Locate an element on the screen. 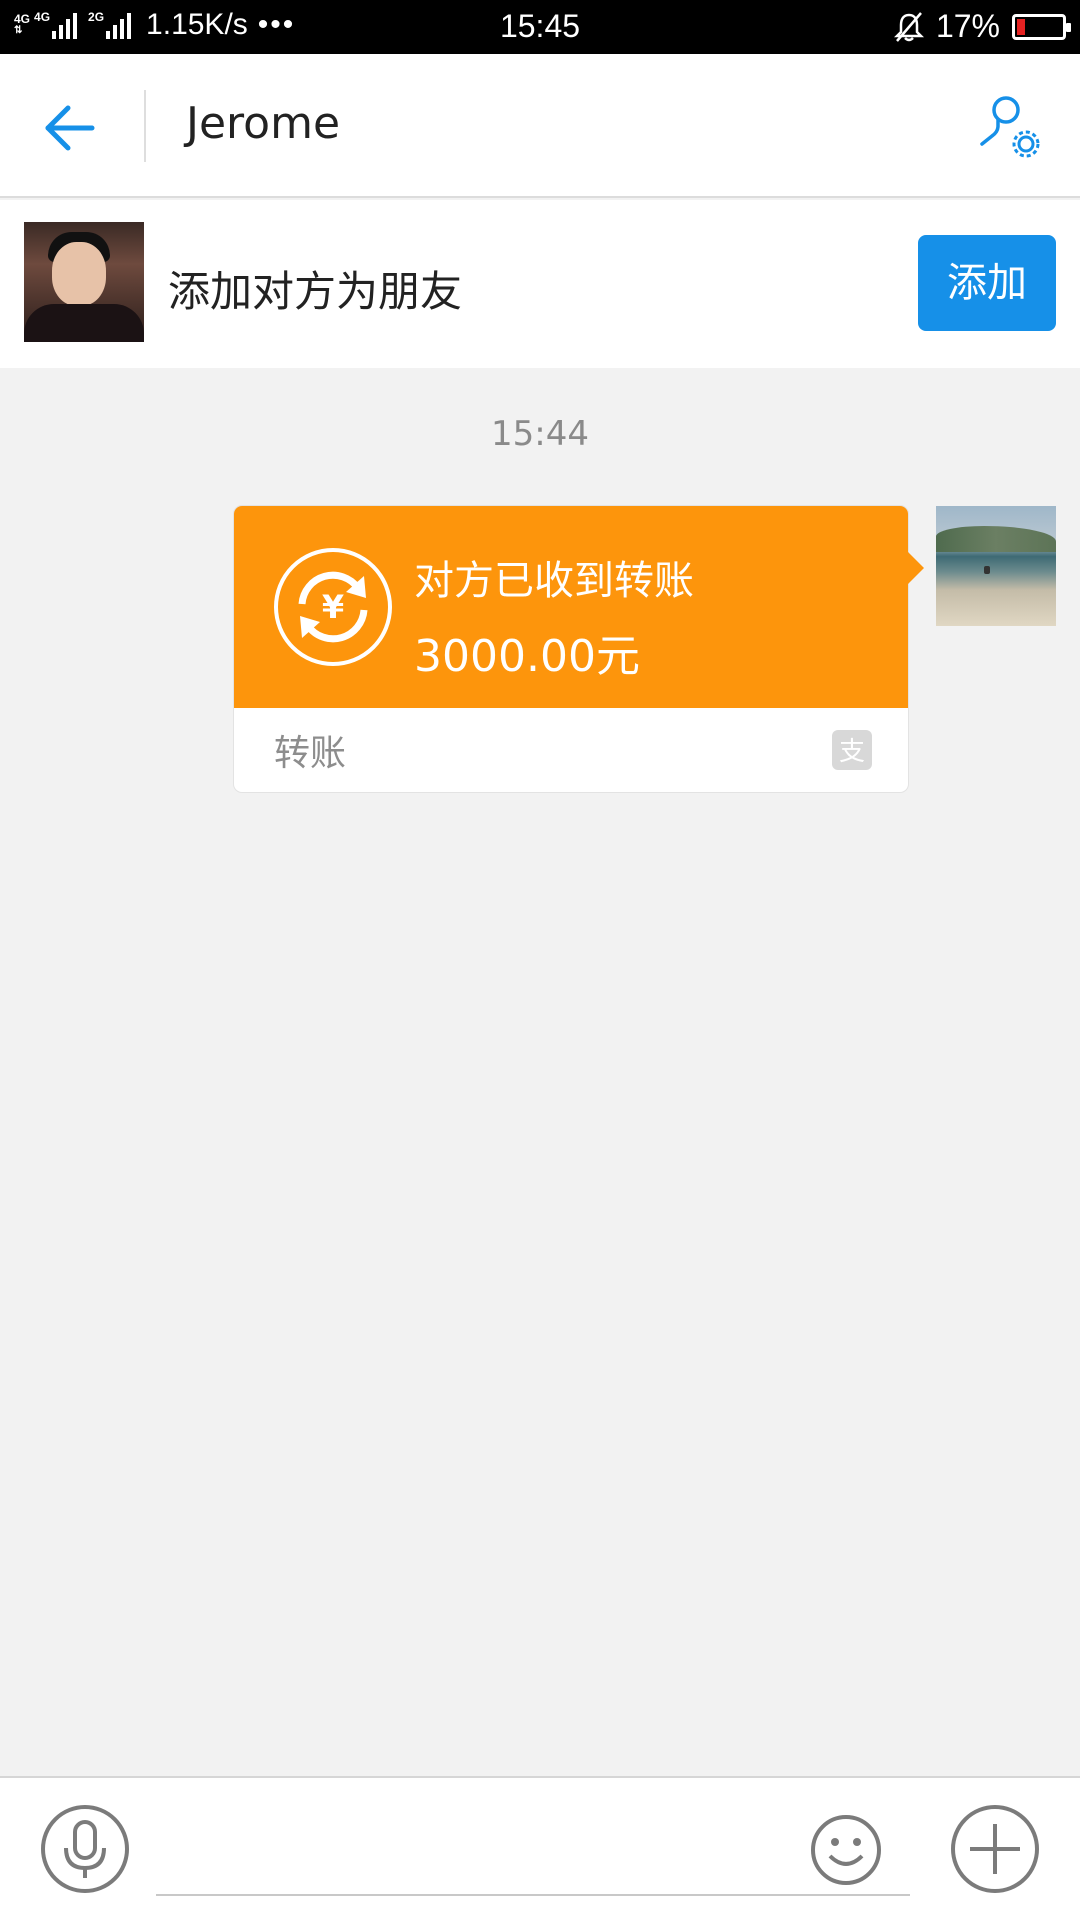  emoji-button is located at coordinates (846, 1850).